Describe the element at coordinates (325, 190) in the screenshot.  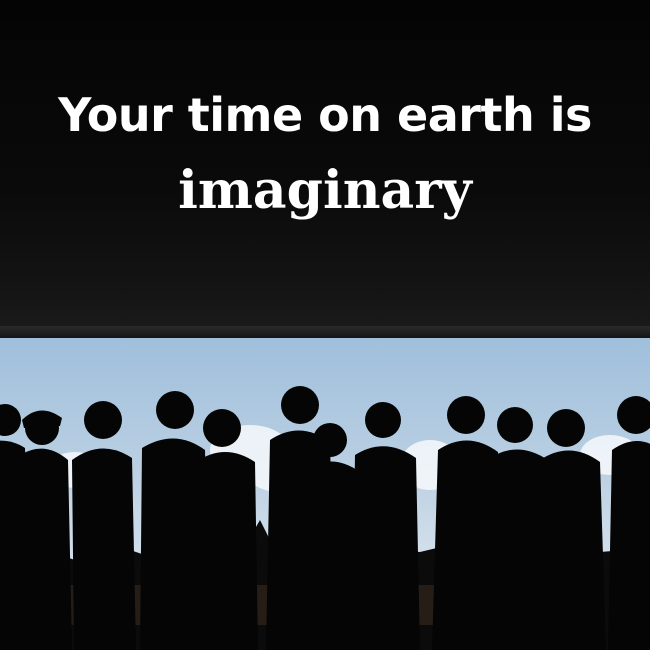
I see `headline-line2: imaginary` at that location.